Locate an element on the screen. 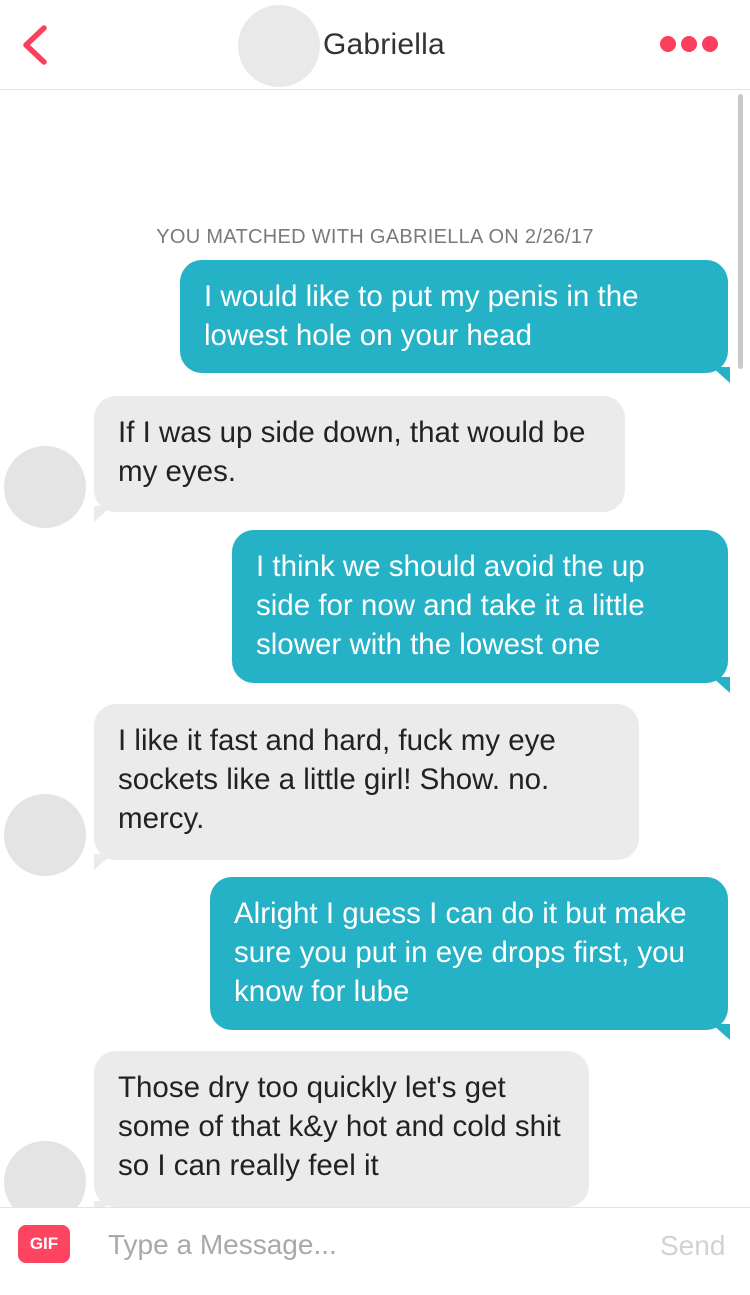 The width and height of the screenshot is (750, 1295). message-input is located at coordinates (368, 1245).